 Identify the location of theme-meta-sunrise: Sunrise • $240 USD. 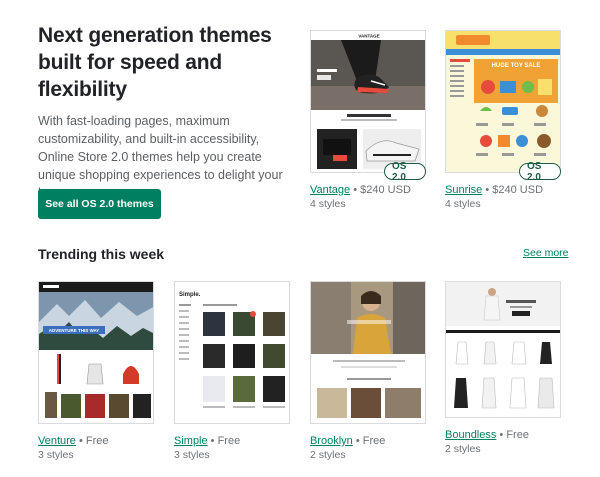
(494, 190).